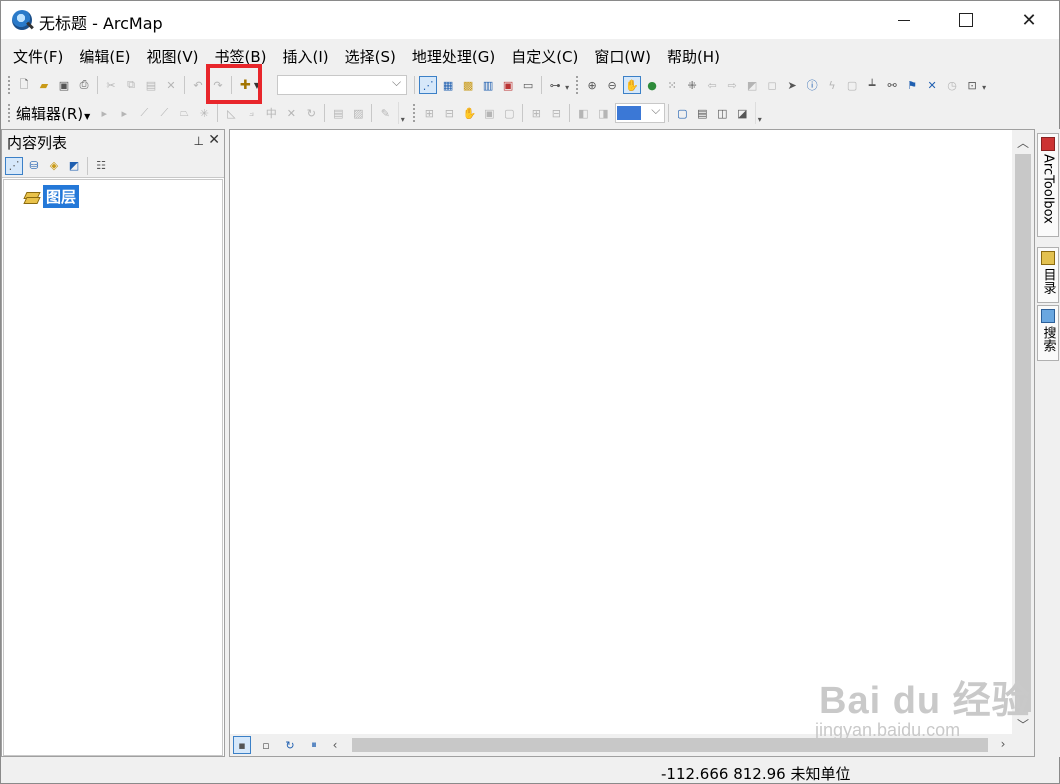  Describe the element at coordinates (489, 113) in the screenshot. I see `zoom-whole-page-icon: ▣` at that location.